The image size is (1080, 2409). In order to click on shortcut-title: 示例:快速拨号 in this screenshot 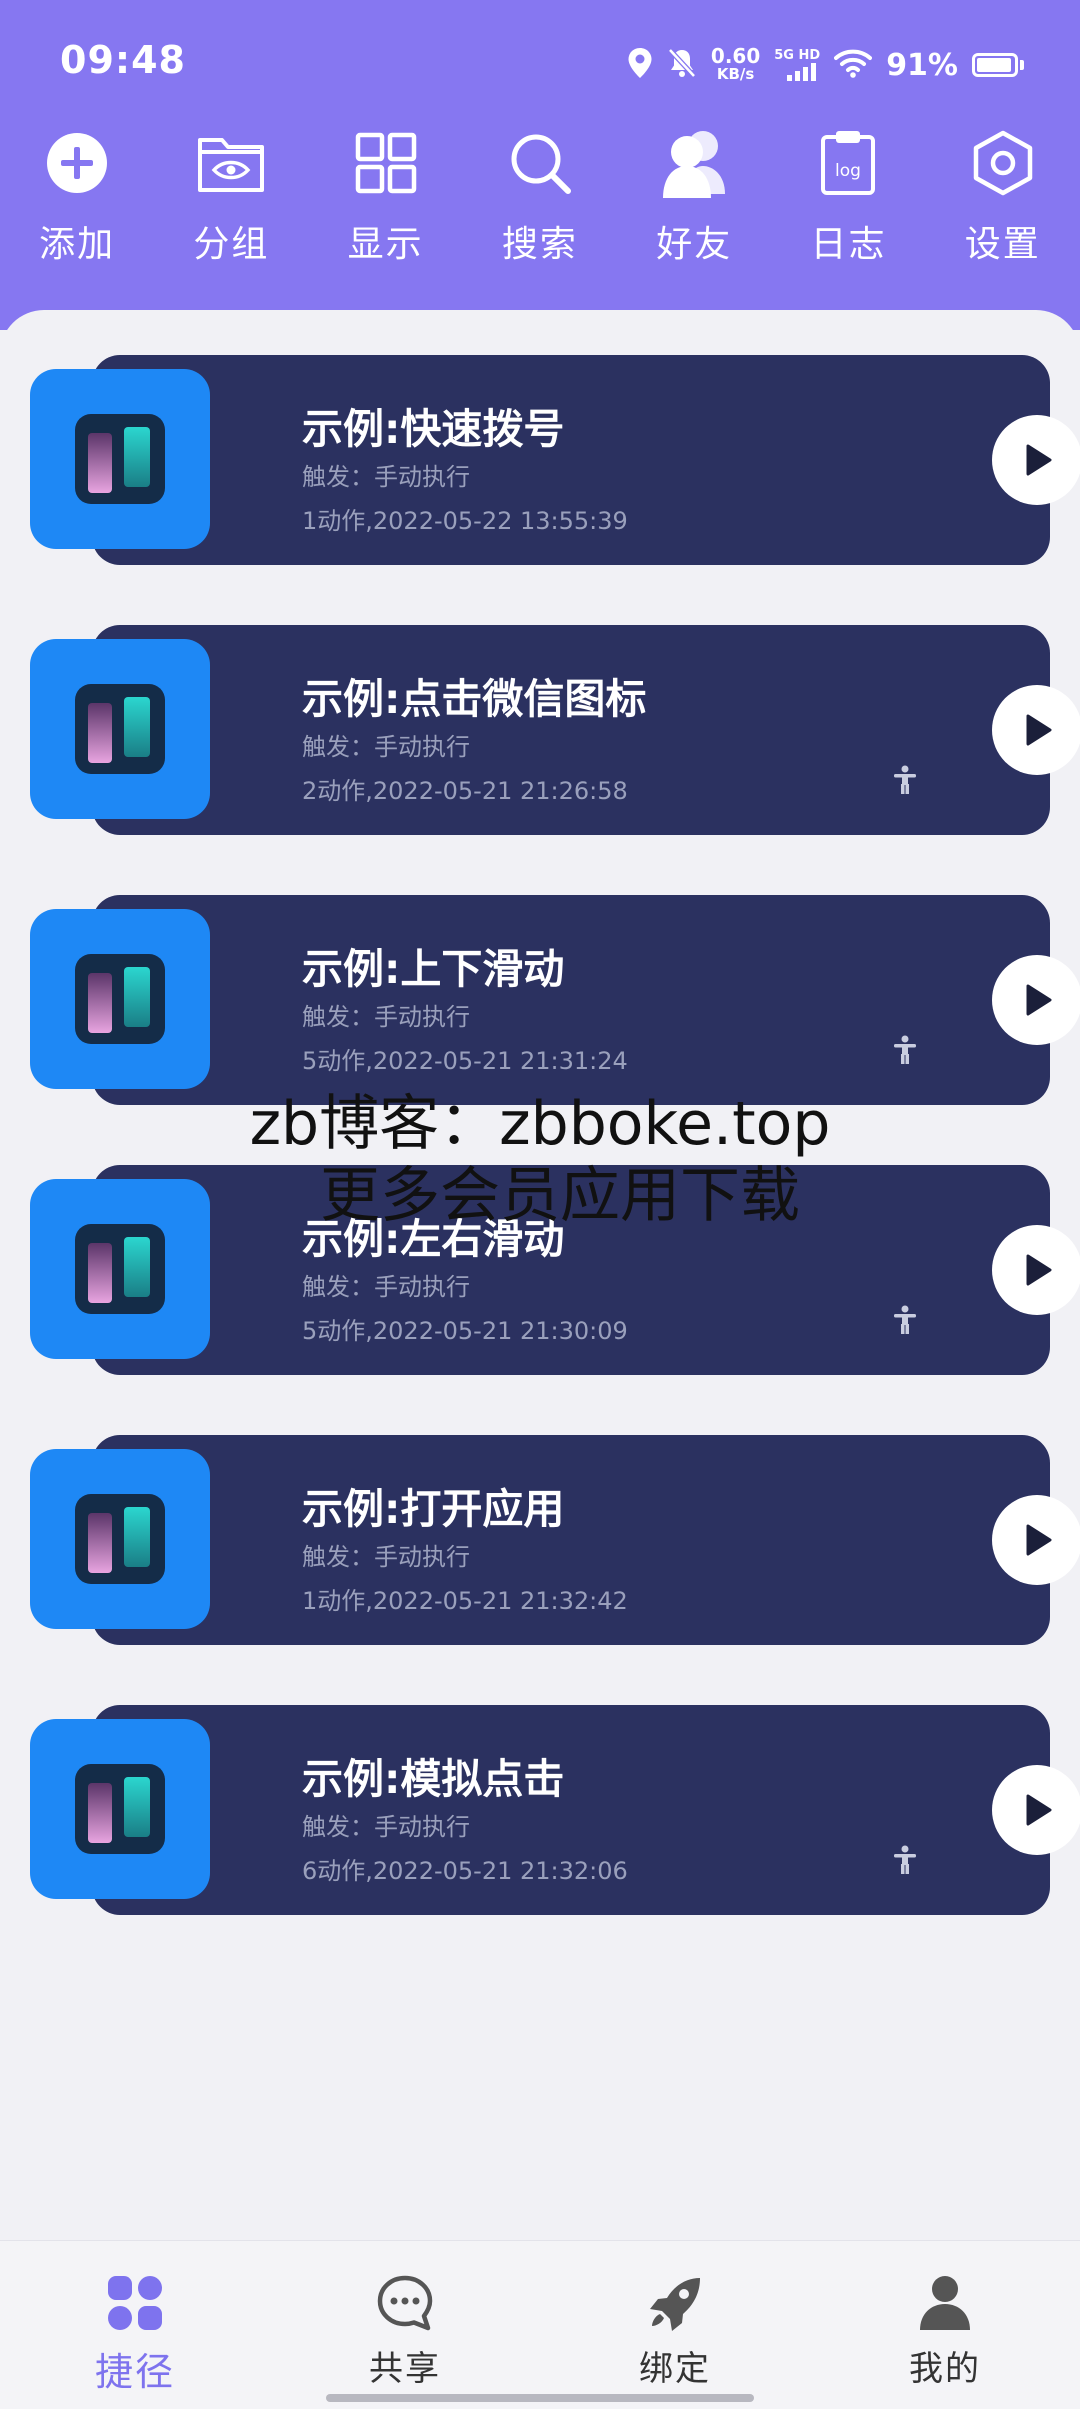, I will do `click(433, 429)`.